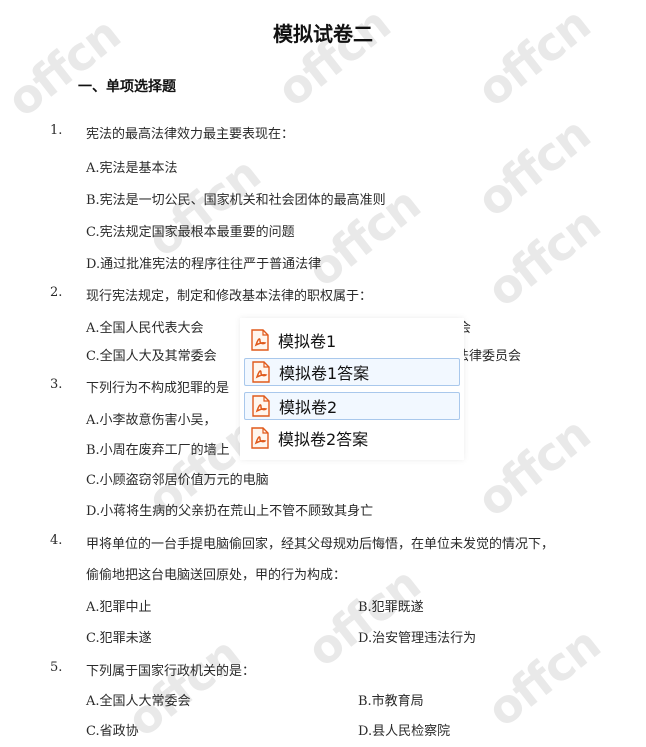  I want to click on option: B.宪法是一切公民、国家机关和社会团体的最高准则, so click(236, 200).